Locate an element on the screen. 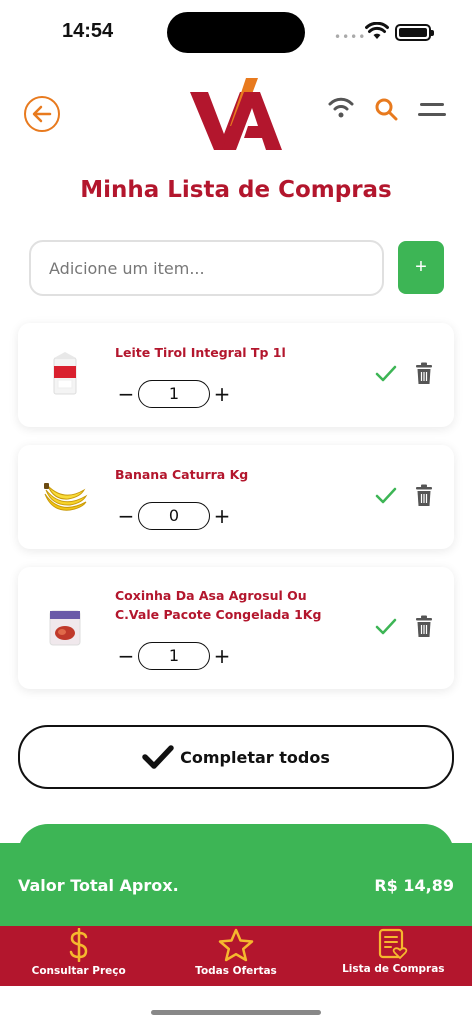  status-time: 14:54 is located at coordinates (88, 31).